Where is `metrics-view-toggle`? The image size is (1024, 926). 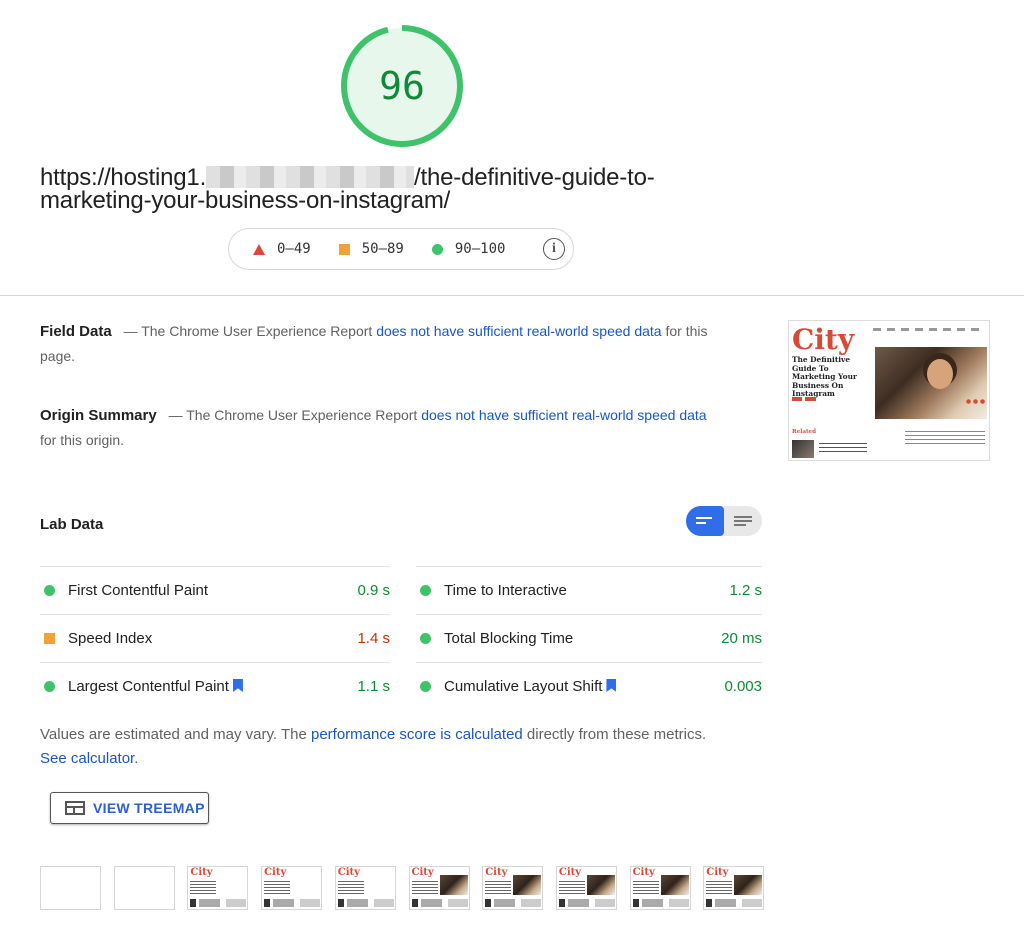
metrics-view-toggle is located at coordinates (724, 521).